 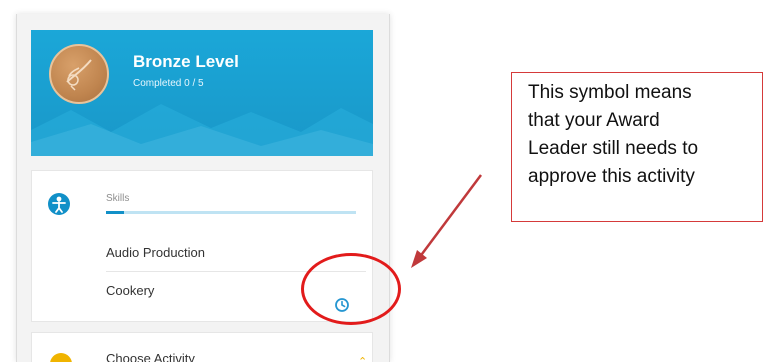 What do you see at coordinates (594, 120) in the screenshot?
I see `callout-line: that your Award` at bounding box center [594, 120].